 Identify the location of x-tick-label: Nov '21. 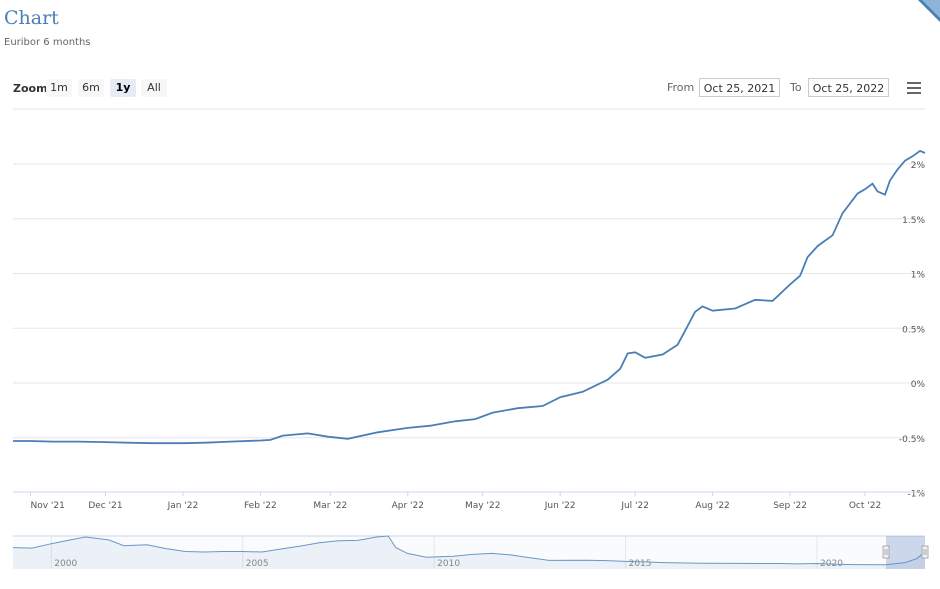
(47, 506).